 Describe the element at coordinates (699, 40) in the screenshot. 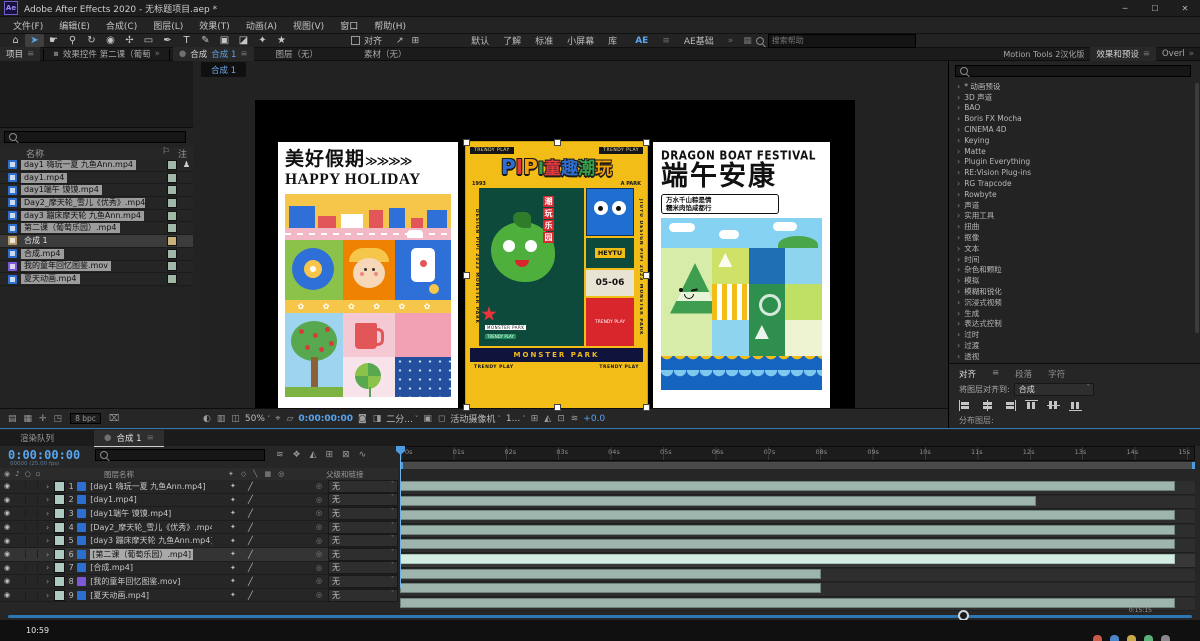

I see `workspace-tab-ae-basic: AE基础` at that location.